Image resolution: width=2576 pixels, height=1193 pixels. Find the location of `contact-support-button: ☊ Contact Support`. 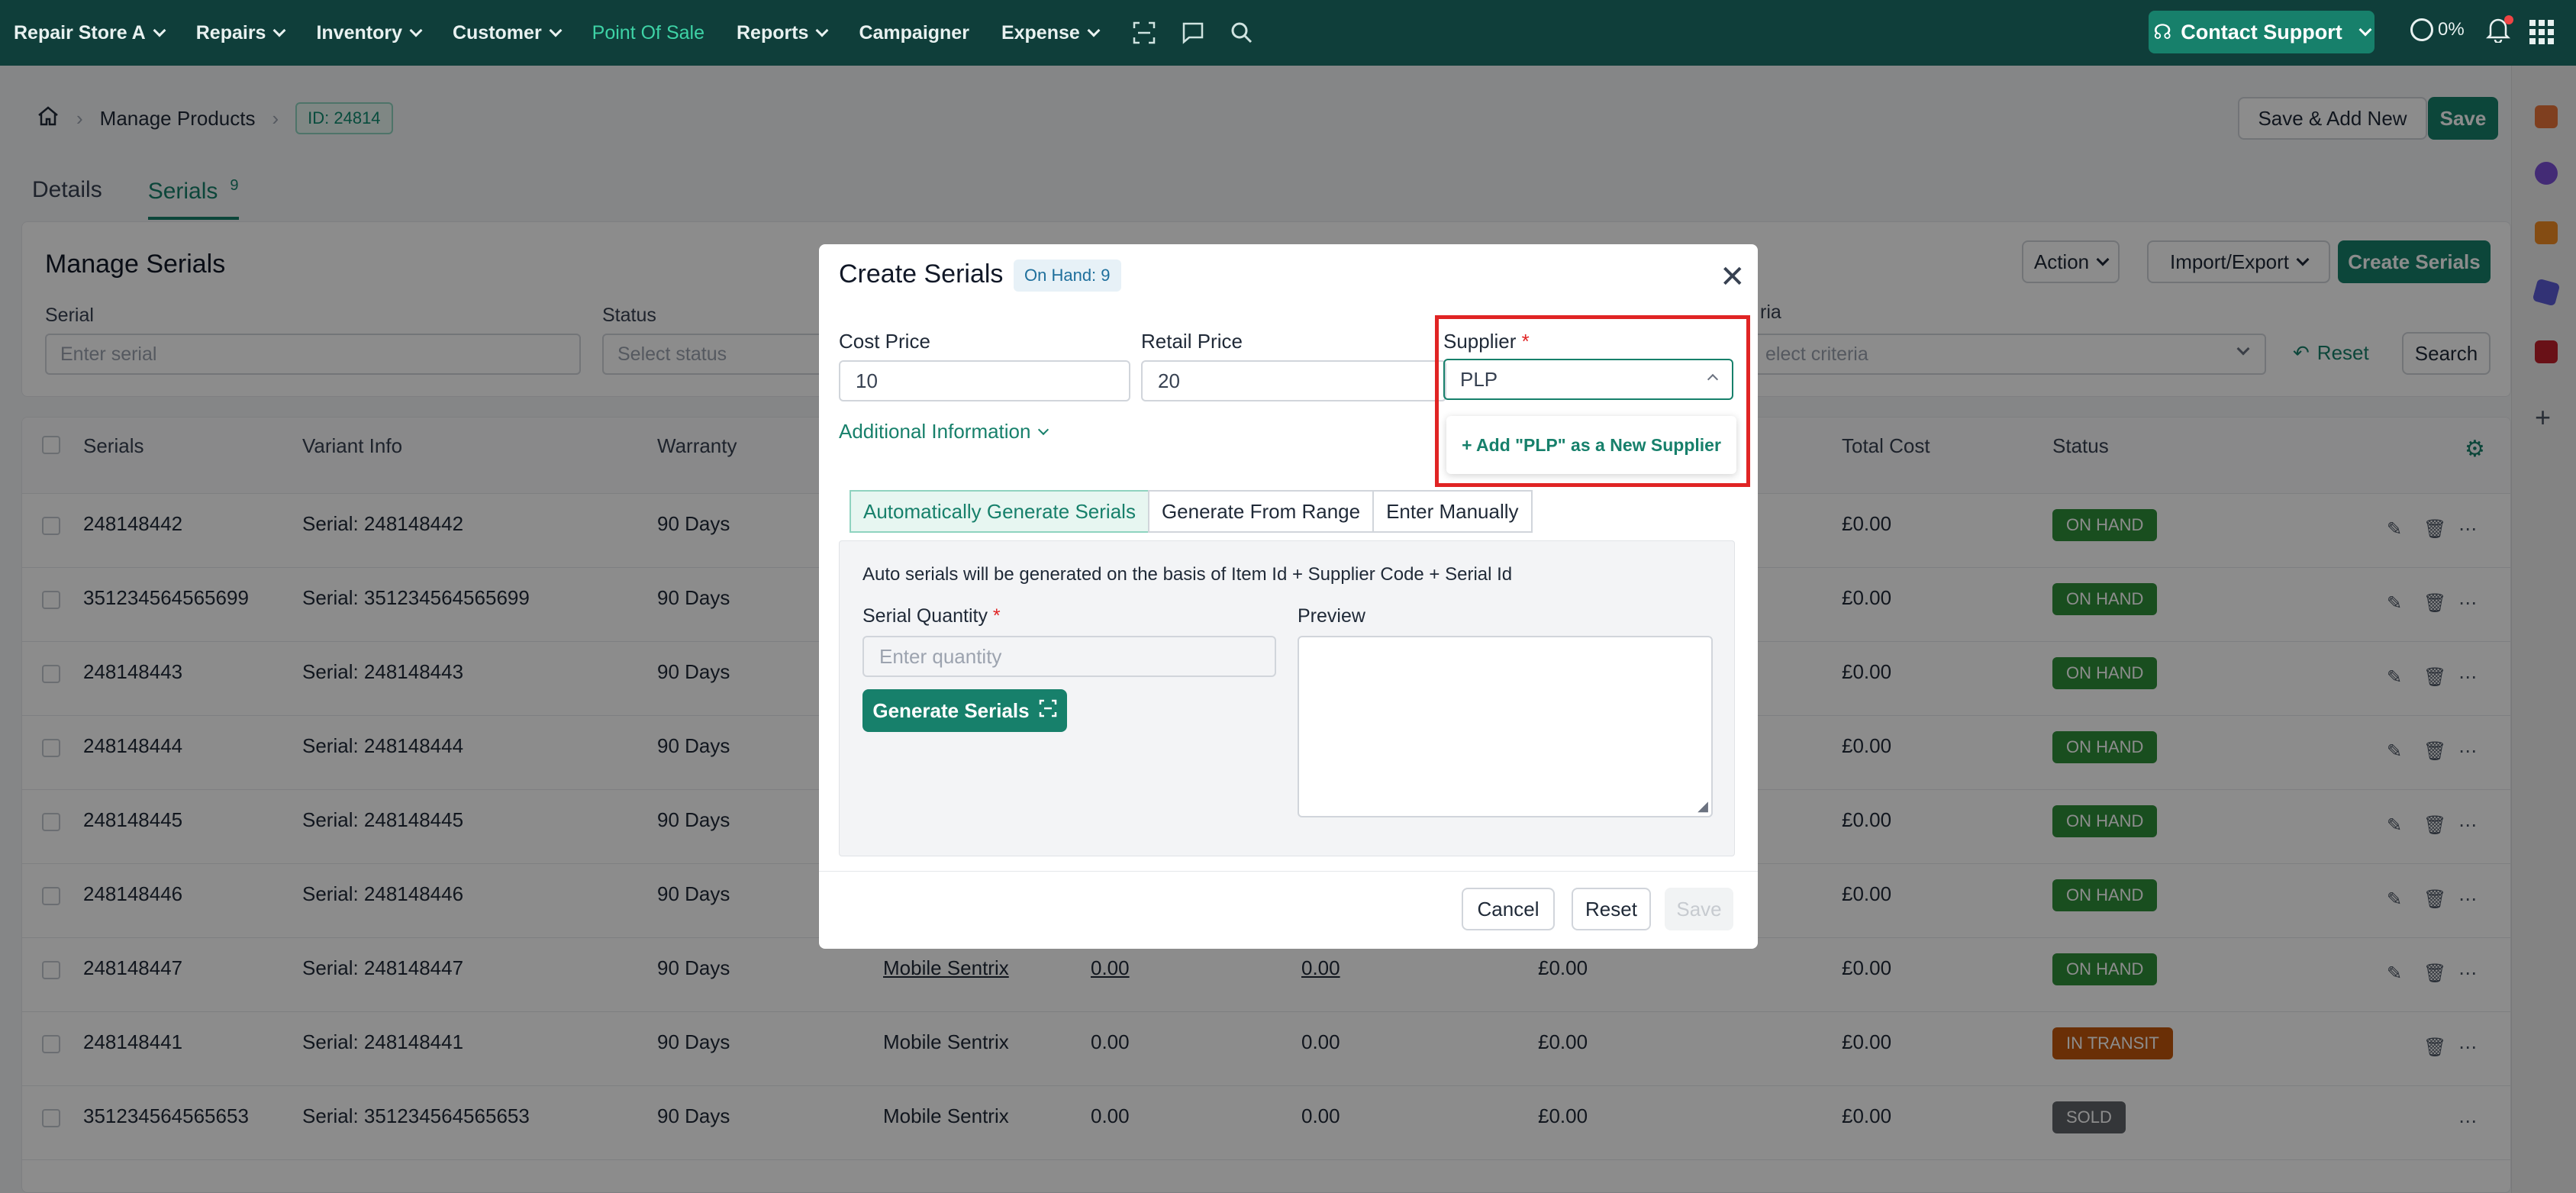

contact-support-button: ☊ Contact Support is located at coordinates (2262, 32).